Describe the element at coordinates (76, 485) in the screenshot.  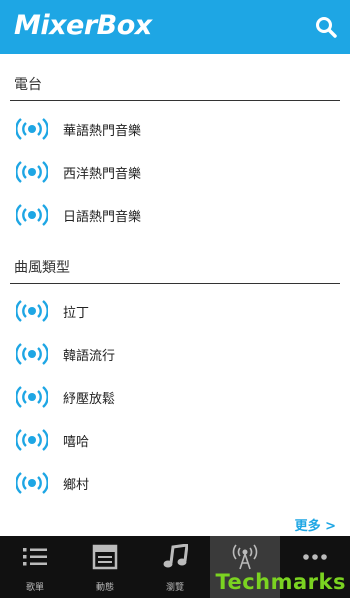
I see `genre-label: 鄉村` at that location.